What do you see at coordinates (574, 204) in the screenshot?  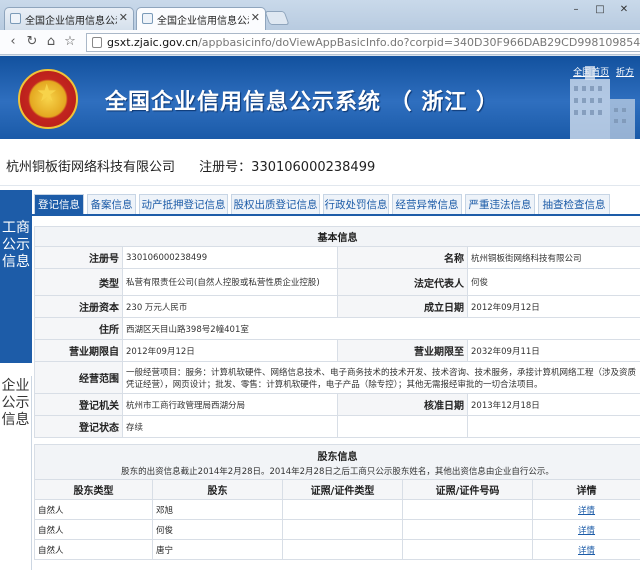 I see `tab-spot-check: 抽查检查信息` at bounding box center [574, 204].